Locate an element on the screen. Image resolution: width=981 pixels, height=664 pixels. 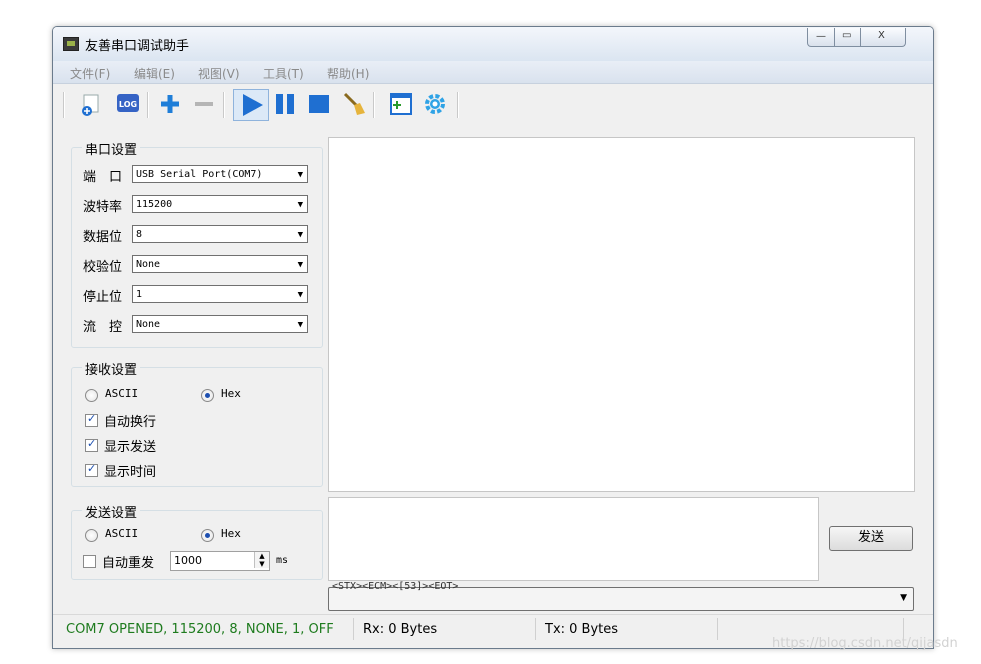
close-button: X is located at coordinates (883, 37).